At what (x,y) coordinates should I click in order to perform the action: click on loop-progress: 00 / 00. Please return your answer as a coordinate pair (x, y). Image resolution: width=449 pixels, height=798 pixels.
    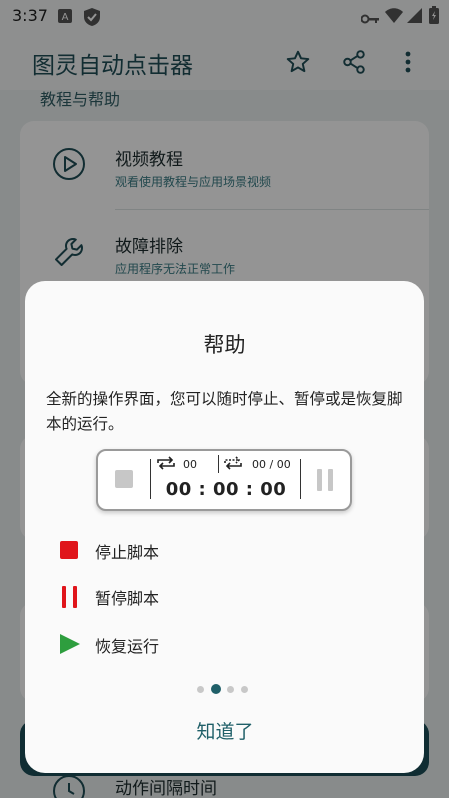
    Looking at the image, I should click on (257, 464).